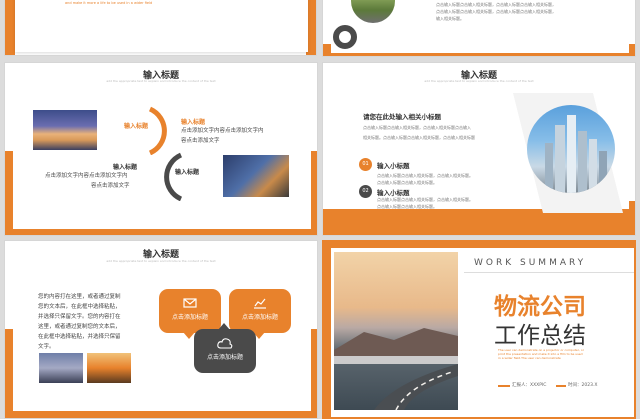 The image size is (640, 419). Describe the element at coordinates (187, 172) in the screenshot. I see `item2-label-right: 输入标题` at that location.